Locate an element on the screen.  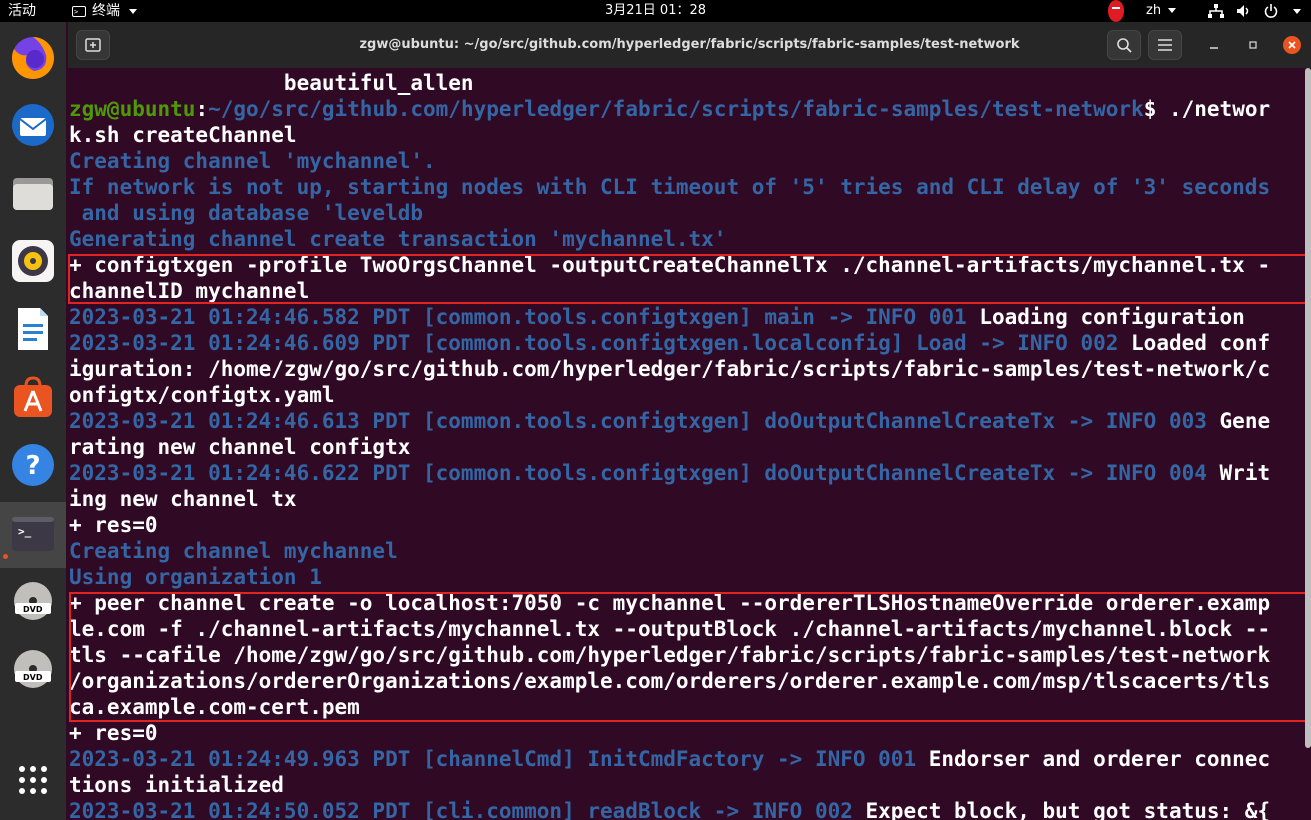
terminal-text: $ ./networ is located at coordinates (1207, 109).